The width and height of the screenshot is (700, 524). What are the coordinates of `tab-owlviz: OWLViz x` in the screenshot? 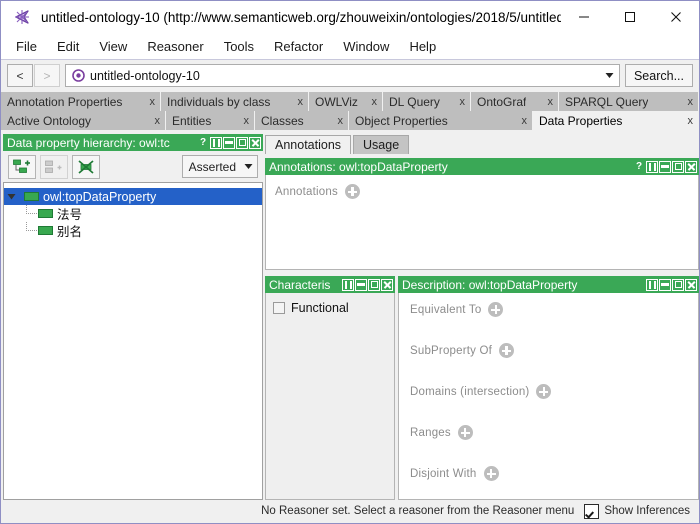 It's located at (346, 101).